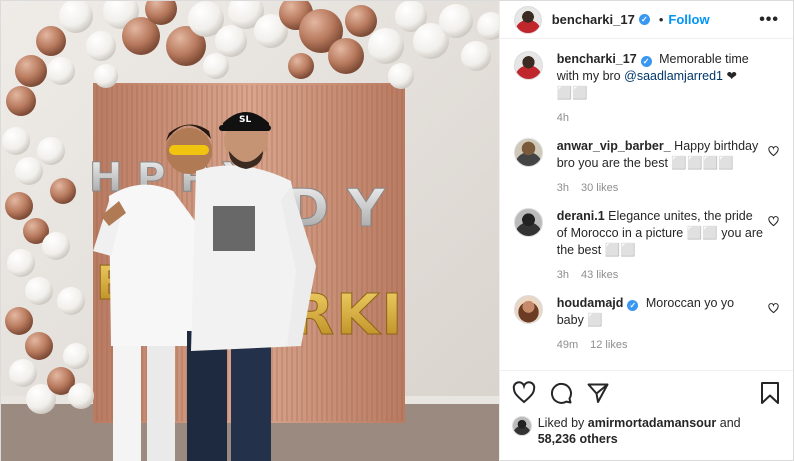  I want to click on comment-likes: 30 likes, so click(599, 188).